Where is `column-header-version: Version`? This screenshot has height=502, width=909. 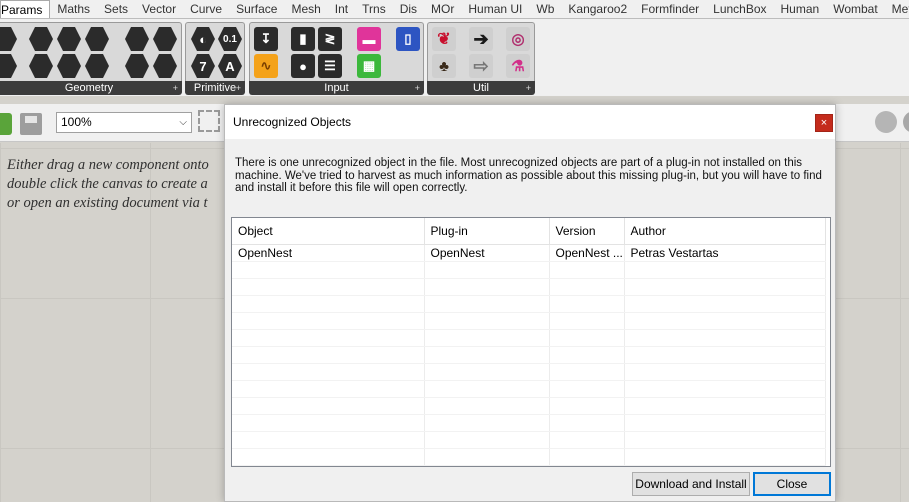 column-header-version: Version is located at coordinates (587, 231).